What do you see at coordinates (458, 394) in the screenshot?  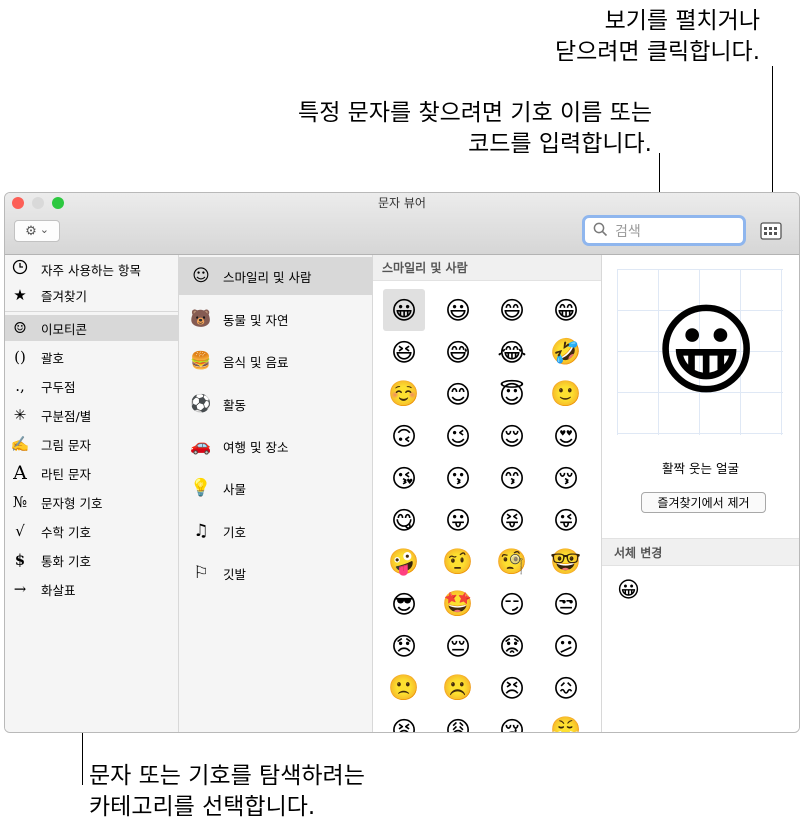 I see `emoji-cell: 😊` at bounding box center [458, 394].